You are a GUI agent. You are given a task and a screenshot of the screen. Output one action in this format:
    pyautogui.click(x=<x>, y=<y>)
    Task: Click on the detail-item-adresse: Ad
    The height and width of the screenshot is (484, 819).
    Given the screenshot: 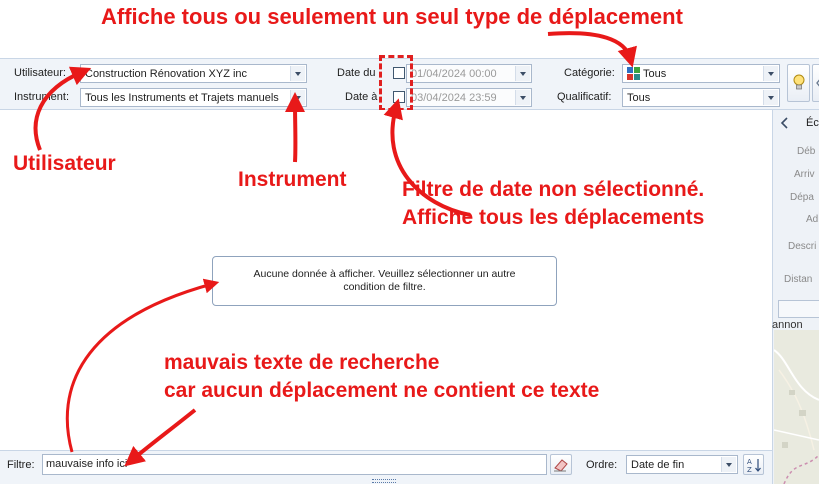 What is the action you would take?
    pyautogui.click(x=812, y=219)
    